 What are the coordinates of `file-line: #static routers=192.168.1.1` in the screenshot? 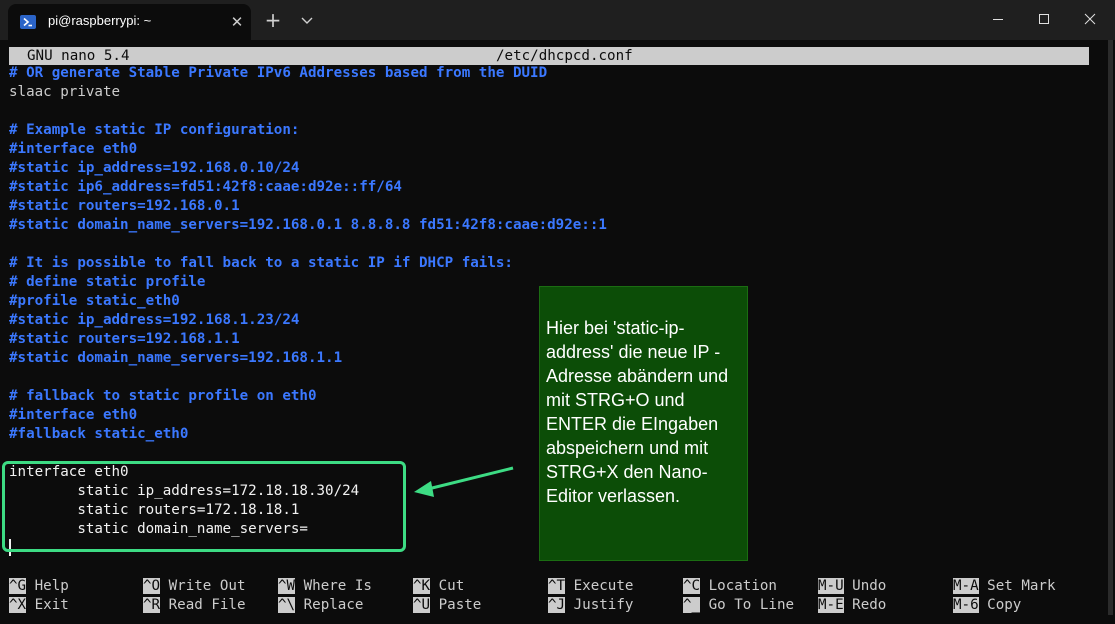 It's located at (124, 339).